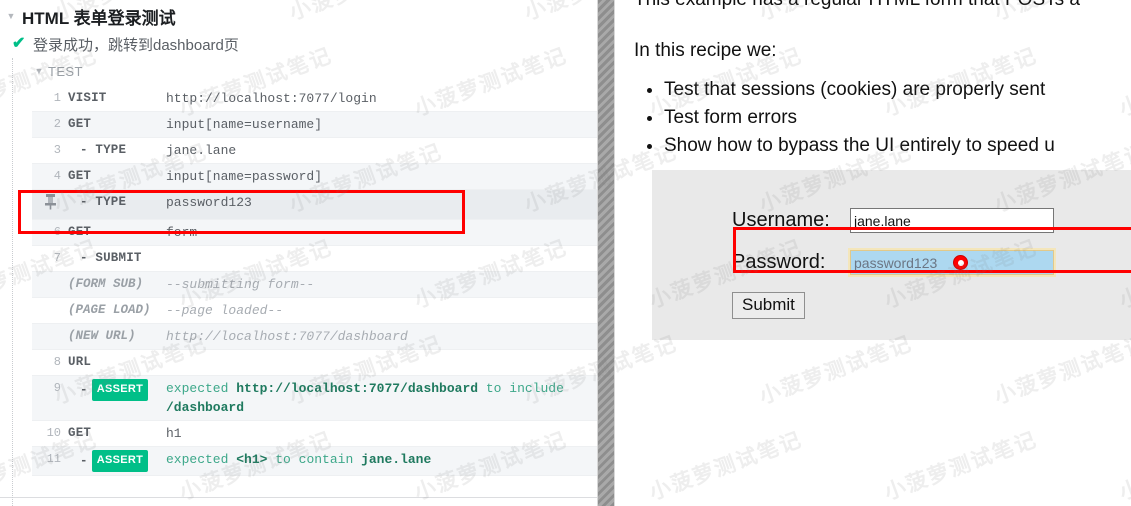 The height and width of the screenshot is (506, 1131). What do you see at coordinates (65, 71) in the screenshot?
I see `hook-label: TEST` at bounding box center [65, 71].